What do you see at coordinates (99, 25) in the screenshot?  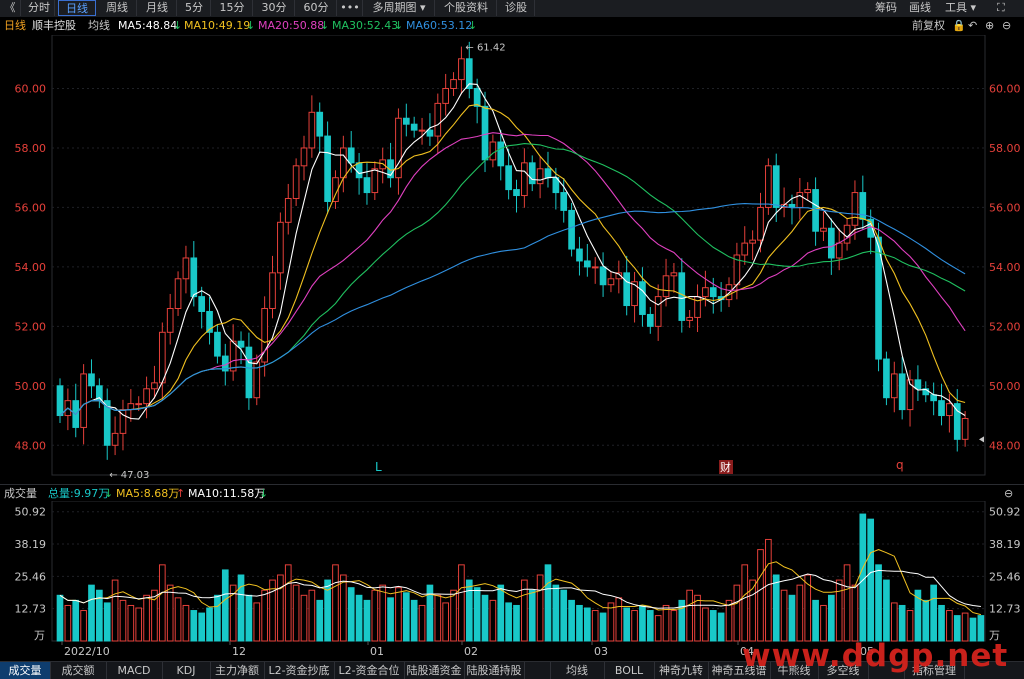 I see `ma-label: 均线` at bounding box center [99, 25].